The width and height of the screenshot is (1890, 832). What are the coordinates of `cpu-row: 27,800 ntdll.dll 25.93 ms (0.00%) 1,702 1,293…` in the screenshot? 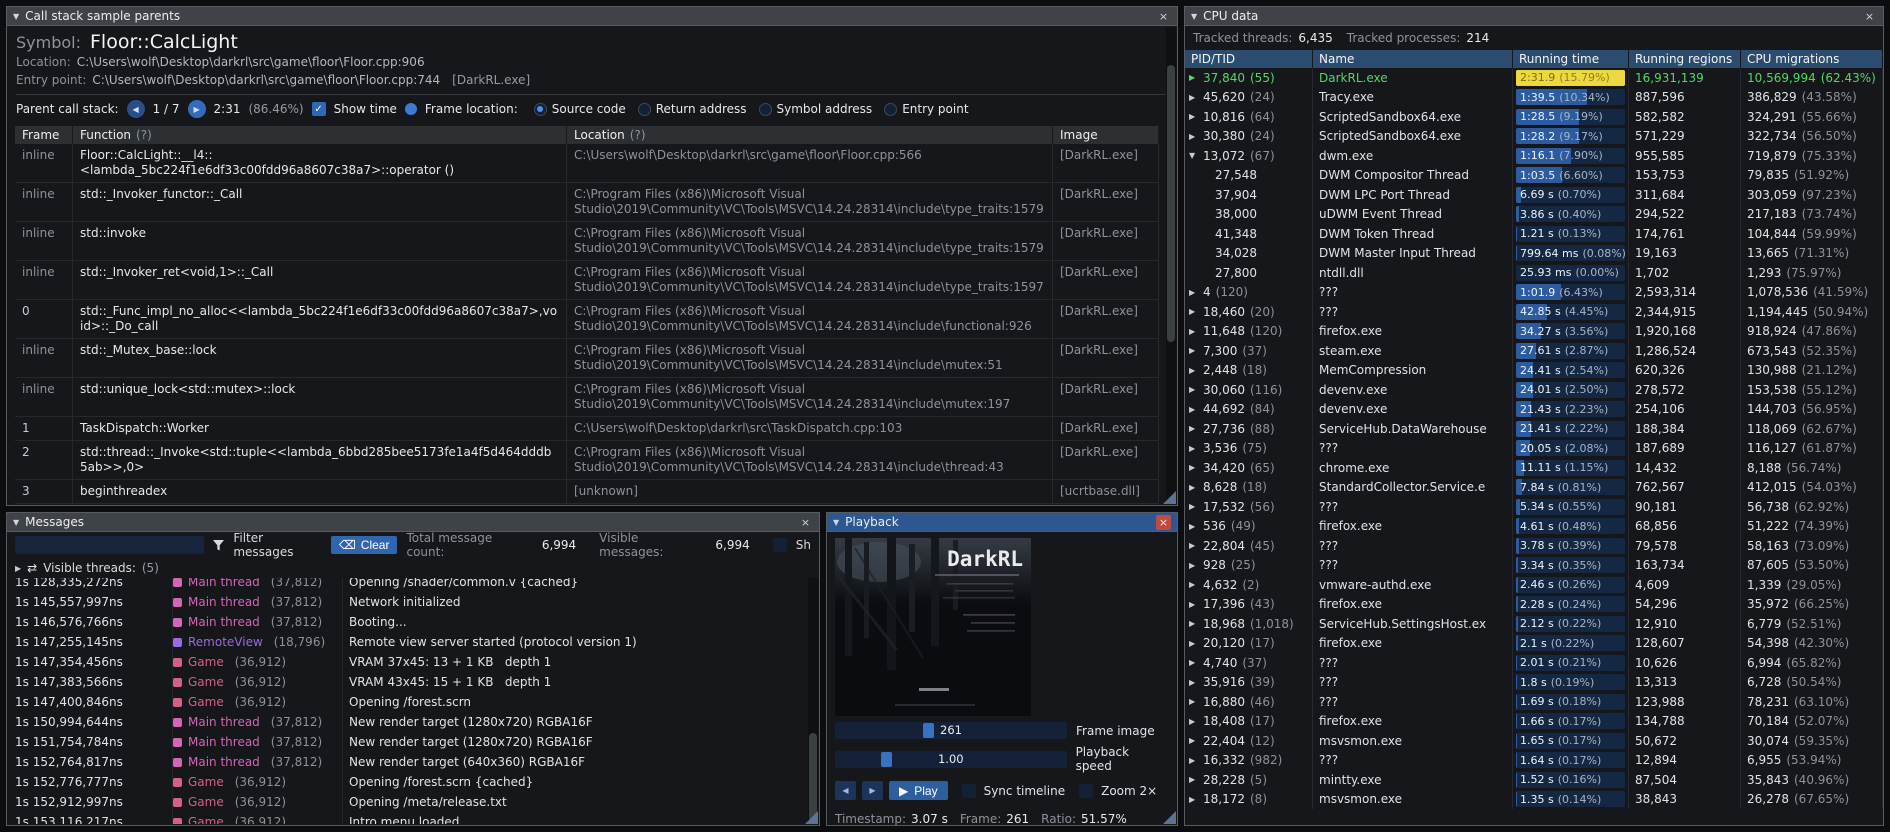 It's located at (1534, 273).